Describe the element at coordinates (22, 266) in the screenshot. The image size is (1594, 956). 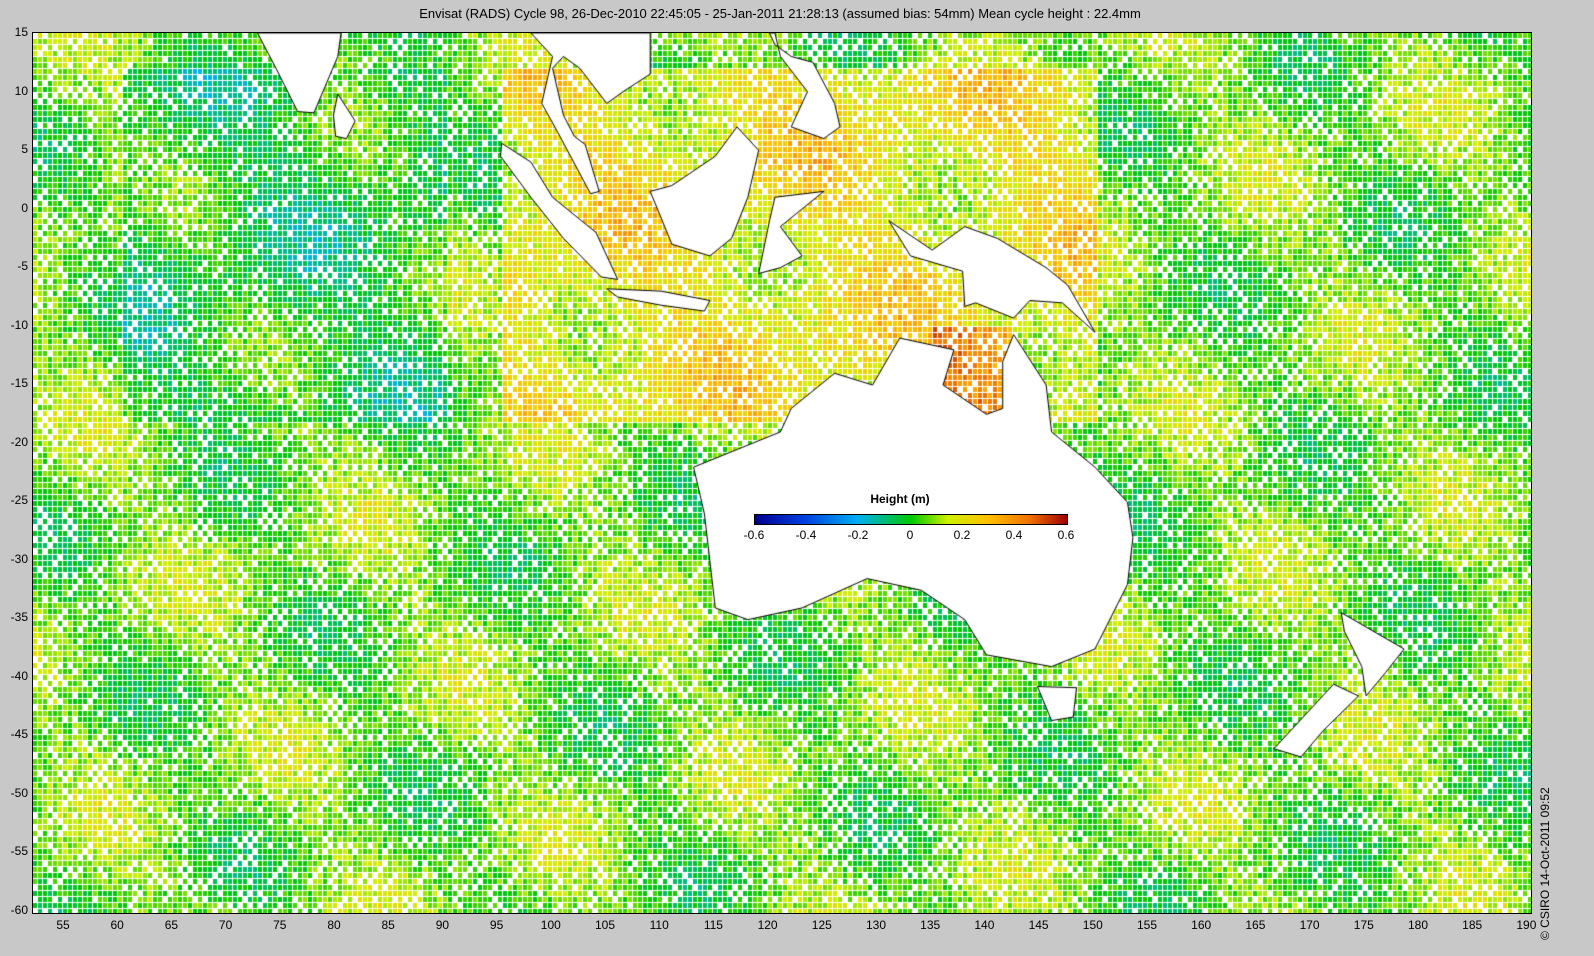
I see `lat-tick-label: -5` at that location.